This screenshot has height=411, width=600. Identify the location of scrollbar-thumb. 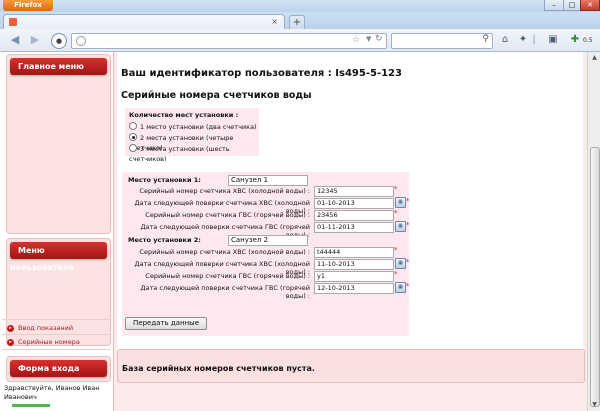
(595, 277).